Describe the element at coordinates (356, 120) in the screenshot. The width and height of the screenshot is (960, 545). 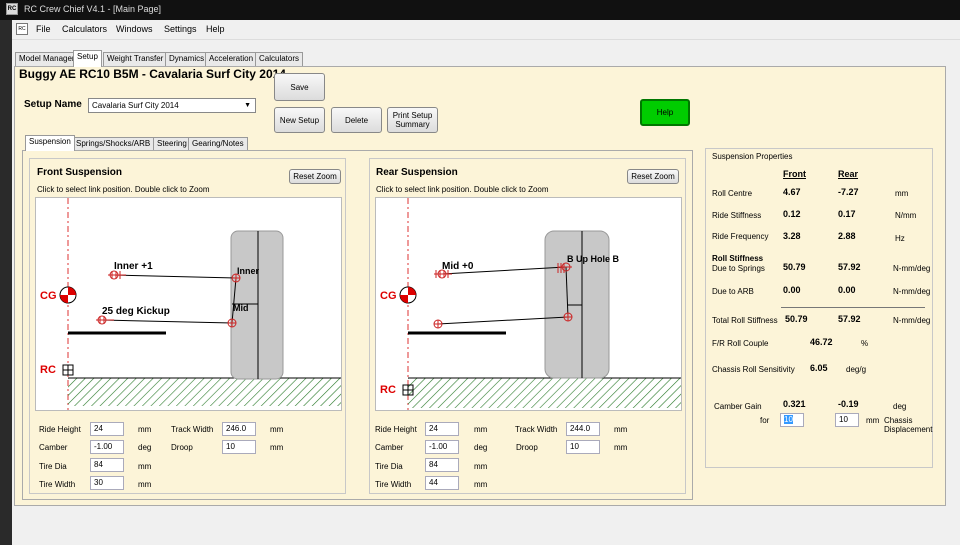
I see `delete-button: Delete` at that location.